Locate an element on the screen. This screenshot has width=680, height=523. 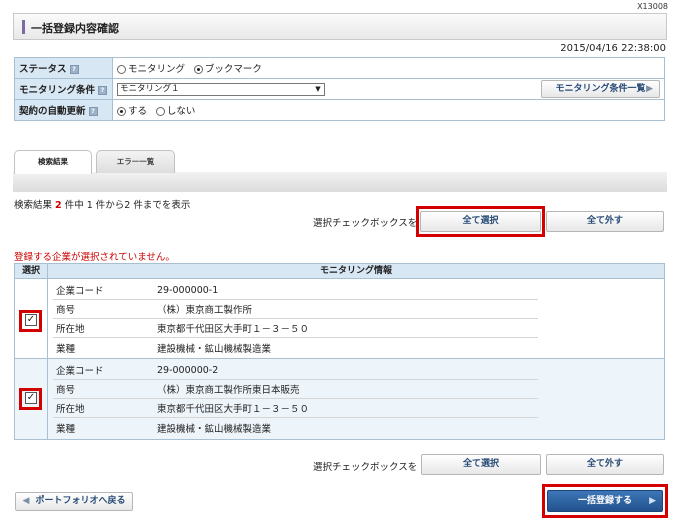
select-all-button-bottom: 全て選択 is located at coordinates (481, 464).